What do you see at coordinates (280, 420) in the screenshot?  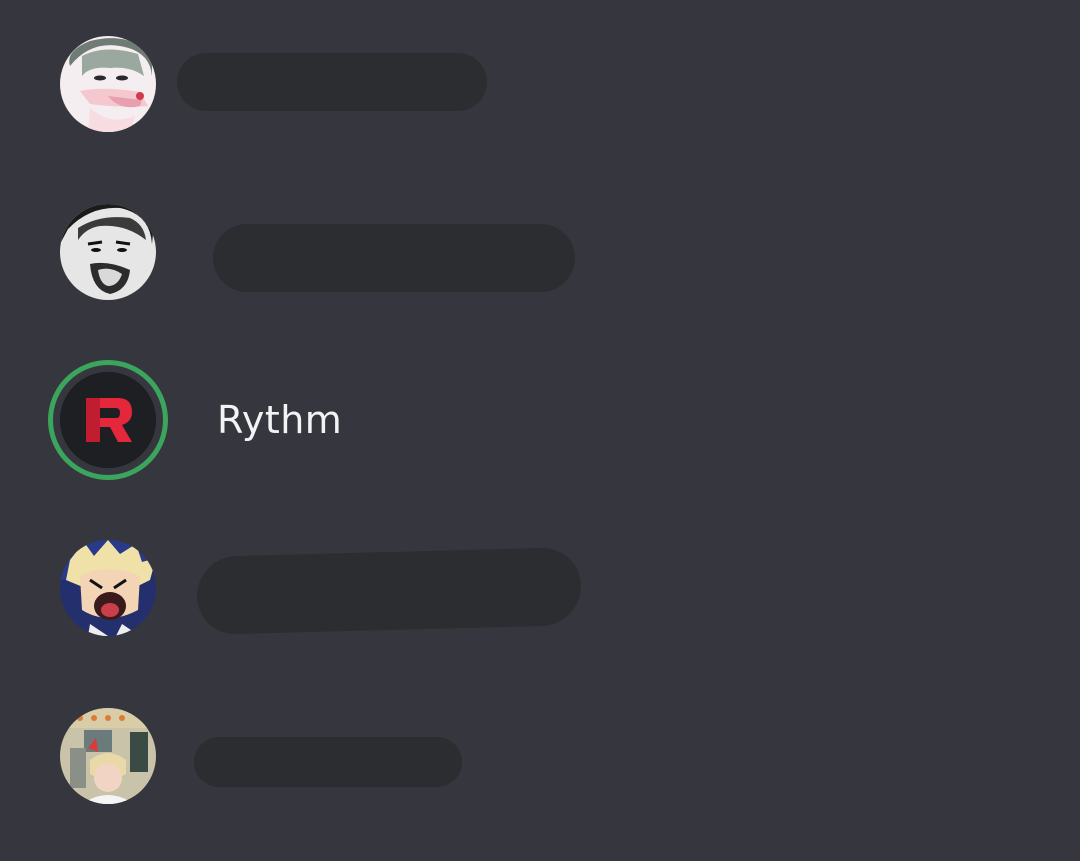 I see `member-name: Rythm` at bounding box center [280, 420].